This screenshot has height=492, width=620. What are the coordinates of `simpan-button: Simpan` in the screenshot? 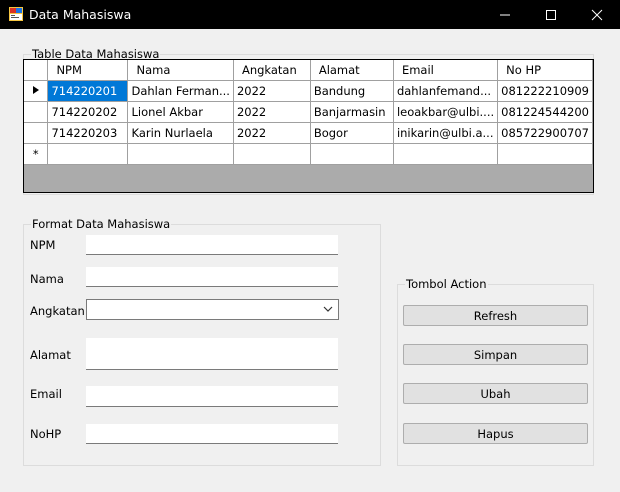 It's located at (495, 354).